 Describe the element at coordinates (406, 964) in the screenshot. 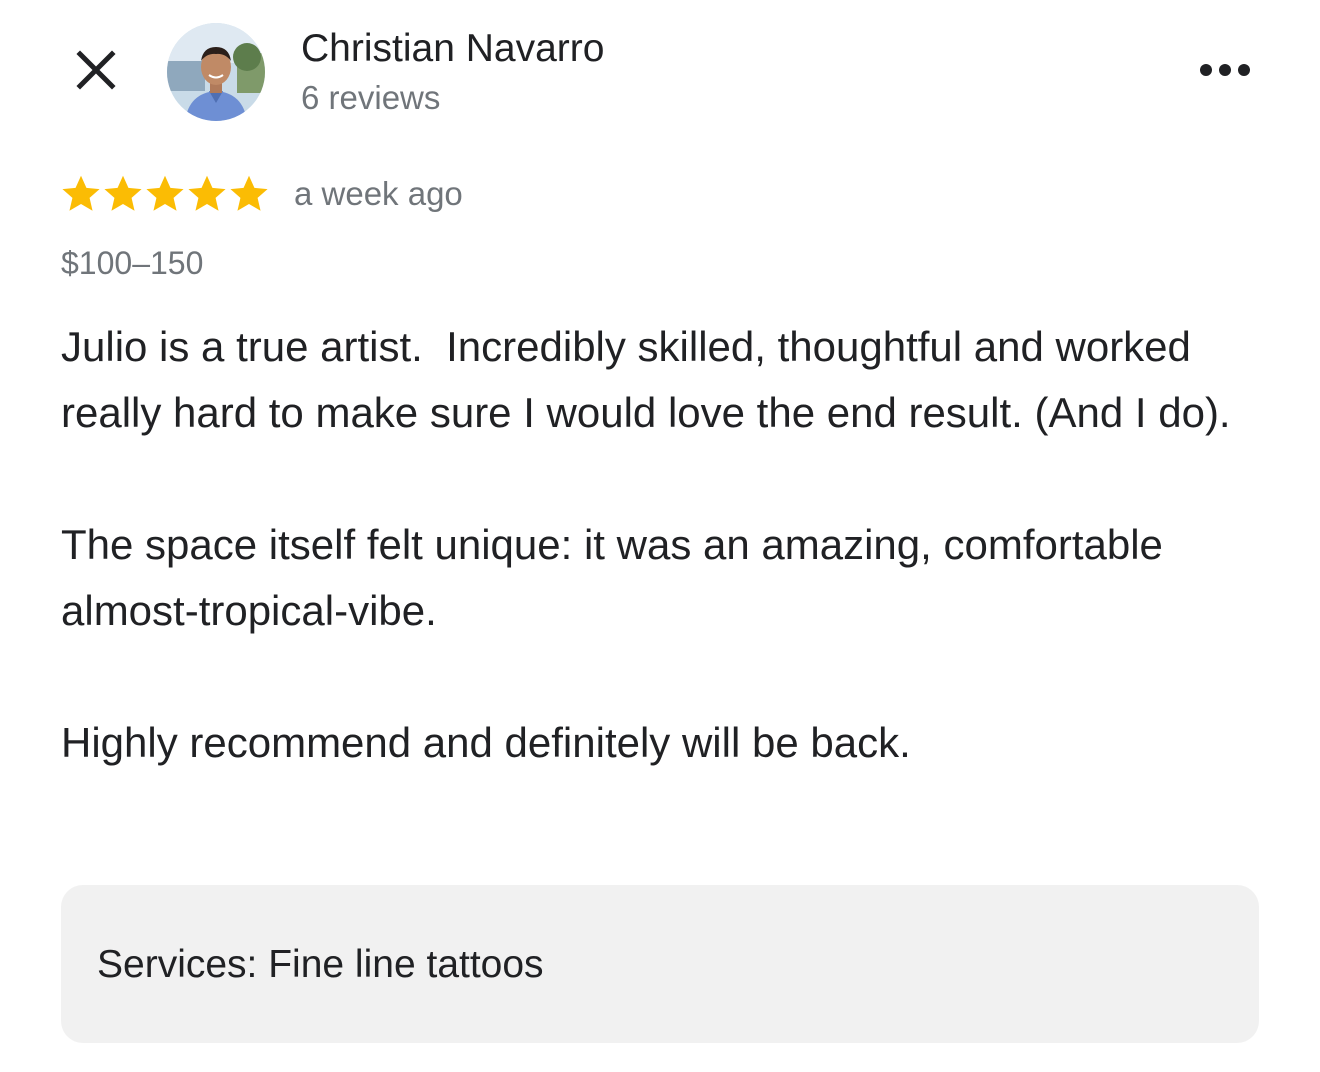

I see `services-value: Fine line tattoos` at that location.